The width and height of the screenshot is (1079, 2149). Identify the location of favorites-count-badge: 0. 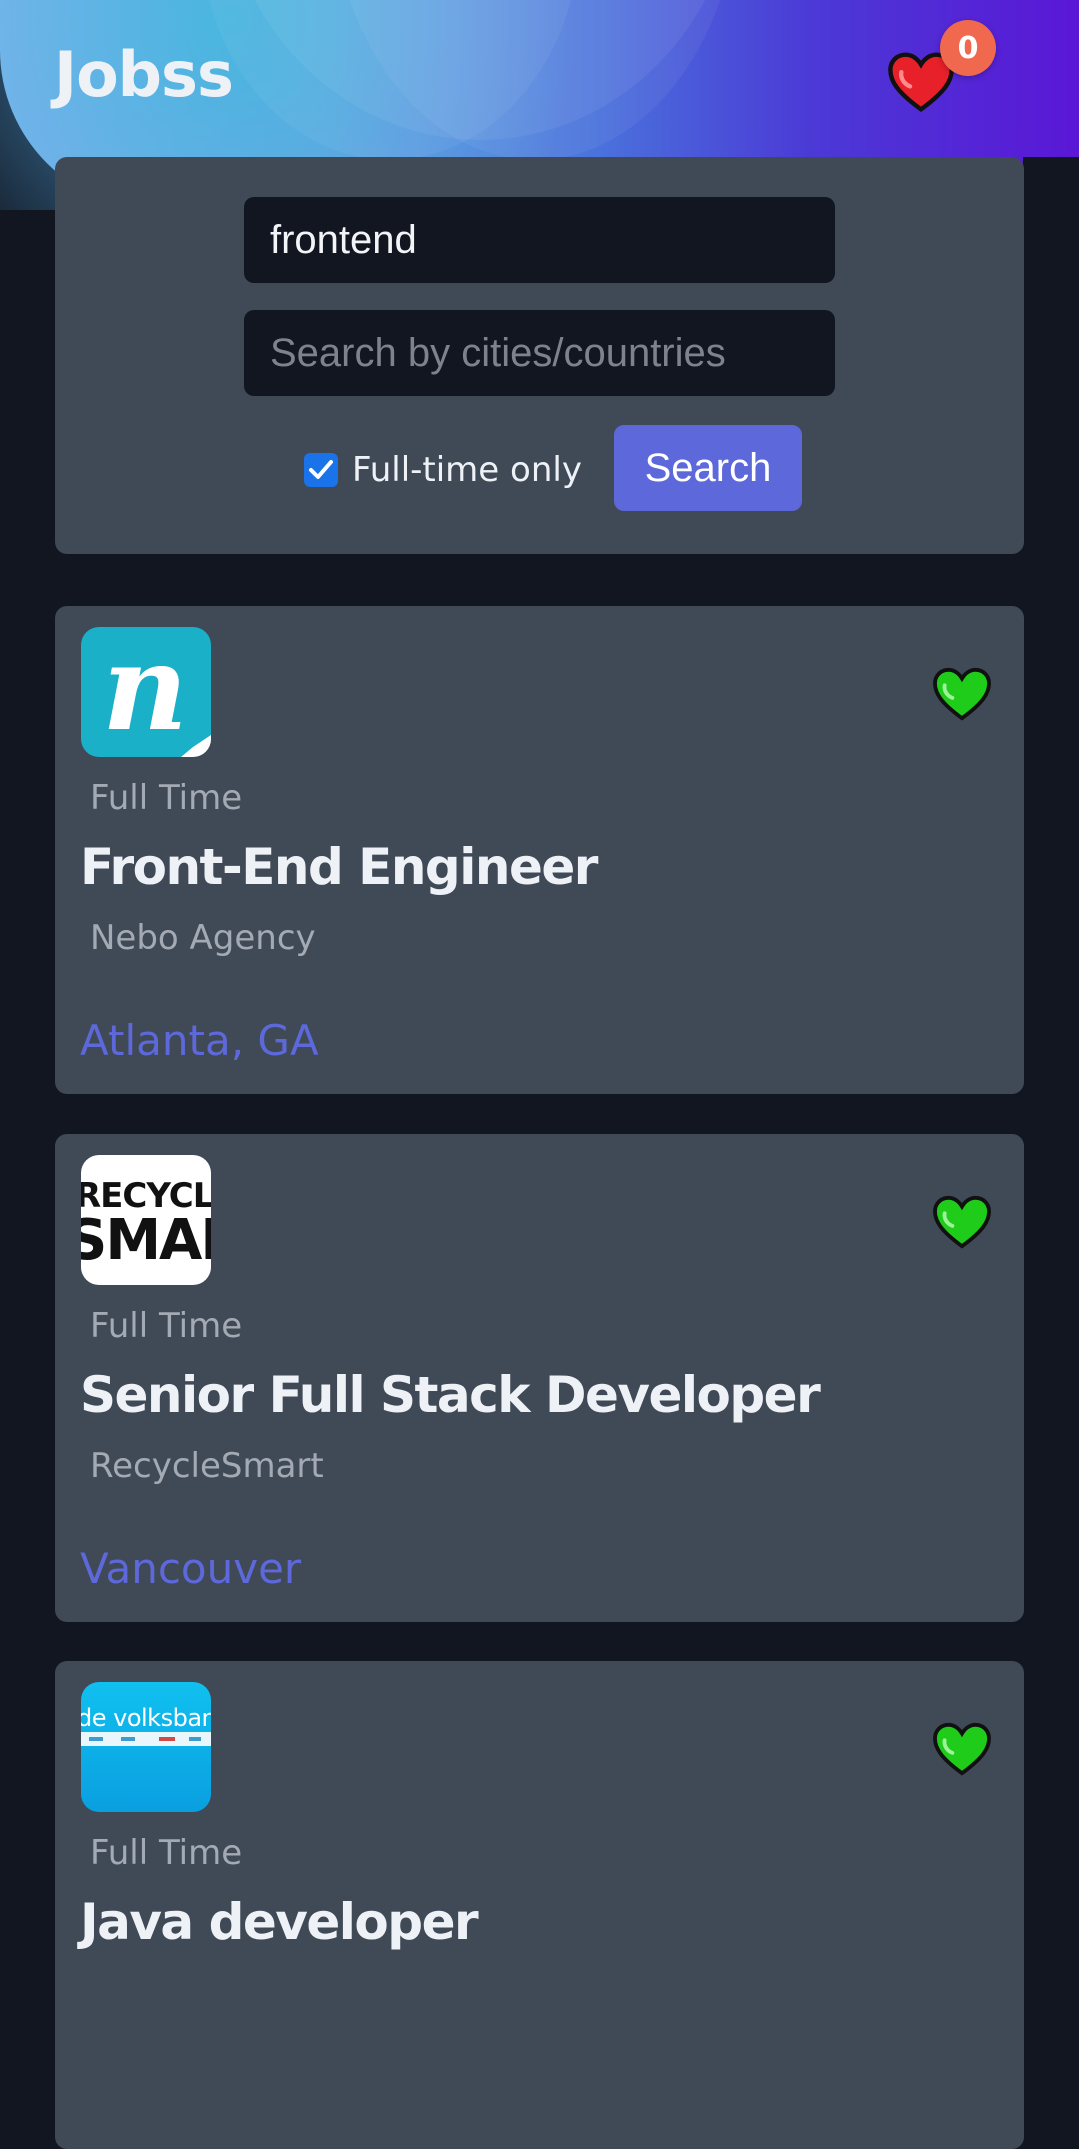
(968, 48).